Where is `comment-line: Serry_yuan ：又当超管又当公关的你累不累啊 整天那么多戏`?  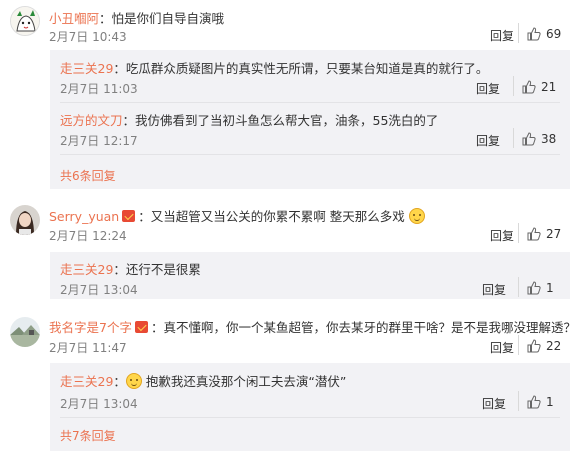
comment-line: Serry_yuan ：又当超管又当公关的你累不累啊 整天那么多戏 is located at coordinates (237, 215).